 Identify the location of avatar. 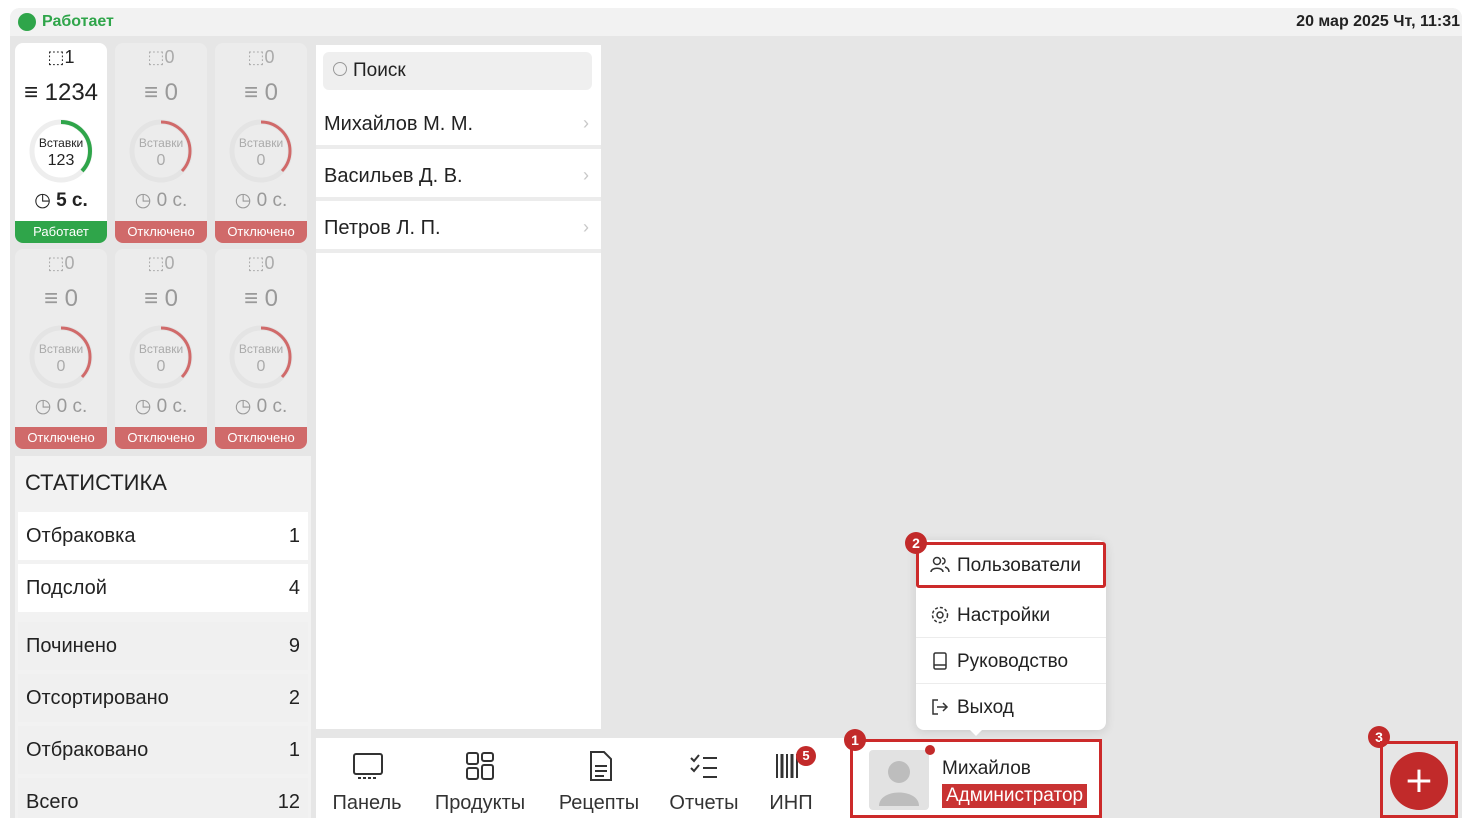
(899, 780).